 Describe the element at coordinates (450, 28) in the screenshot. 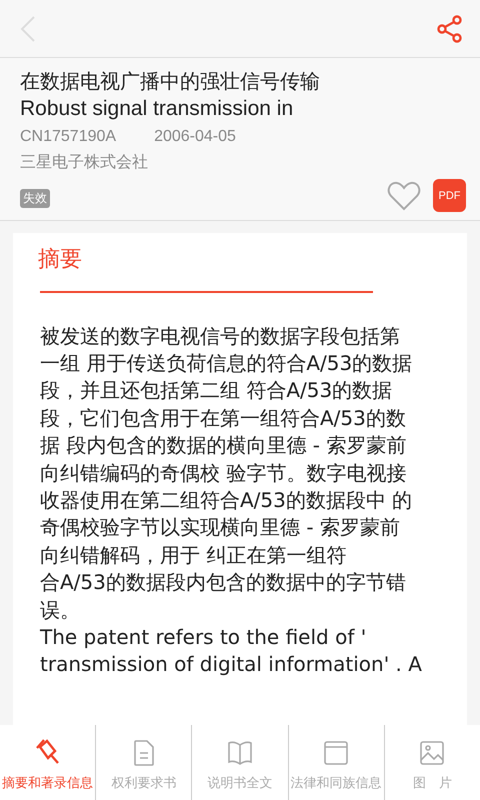

I see `share-icon` at that location.